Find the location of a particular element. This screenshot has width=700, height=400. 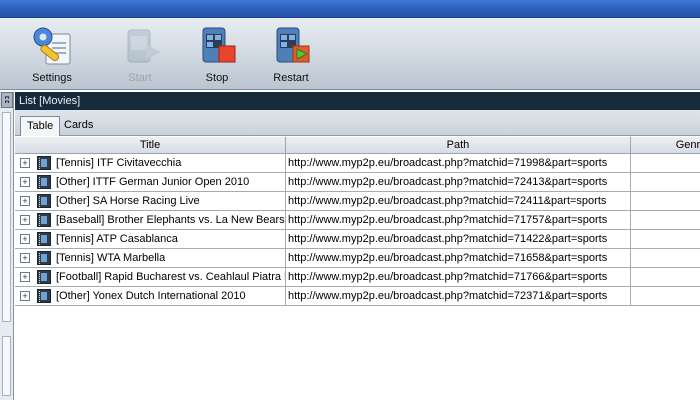

start-label: Start is located at coordinates (140, 78).